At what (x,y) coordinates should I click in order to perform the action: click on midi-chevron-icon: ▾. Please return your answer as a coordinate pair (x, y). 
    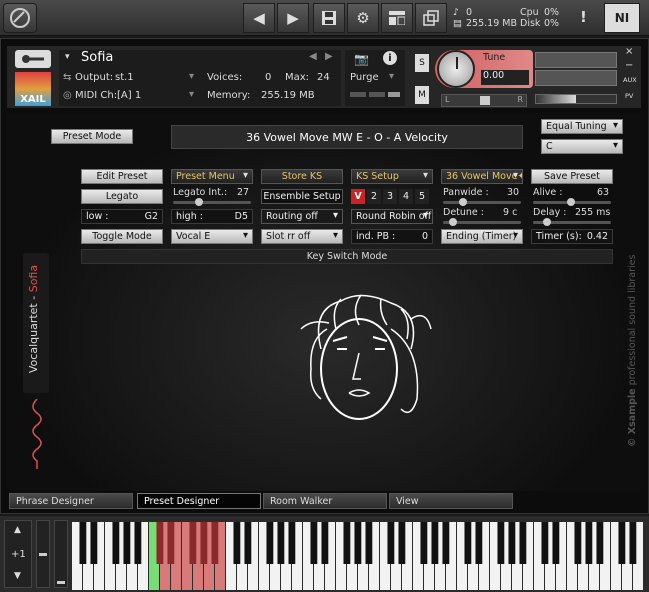
    Looking at the image, I should click on (191, 94).